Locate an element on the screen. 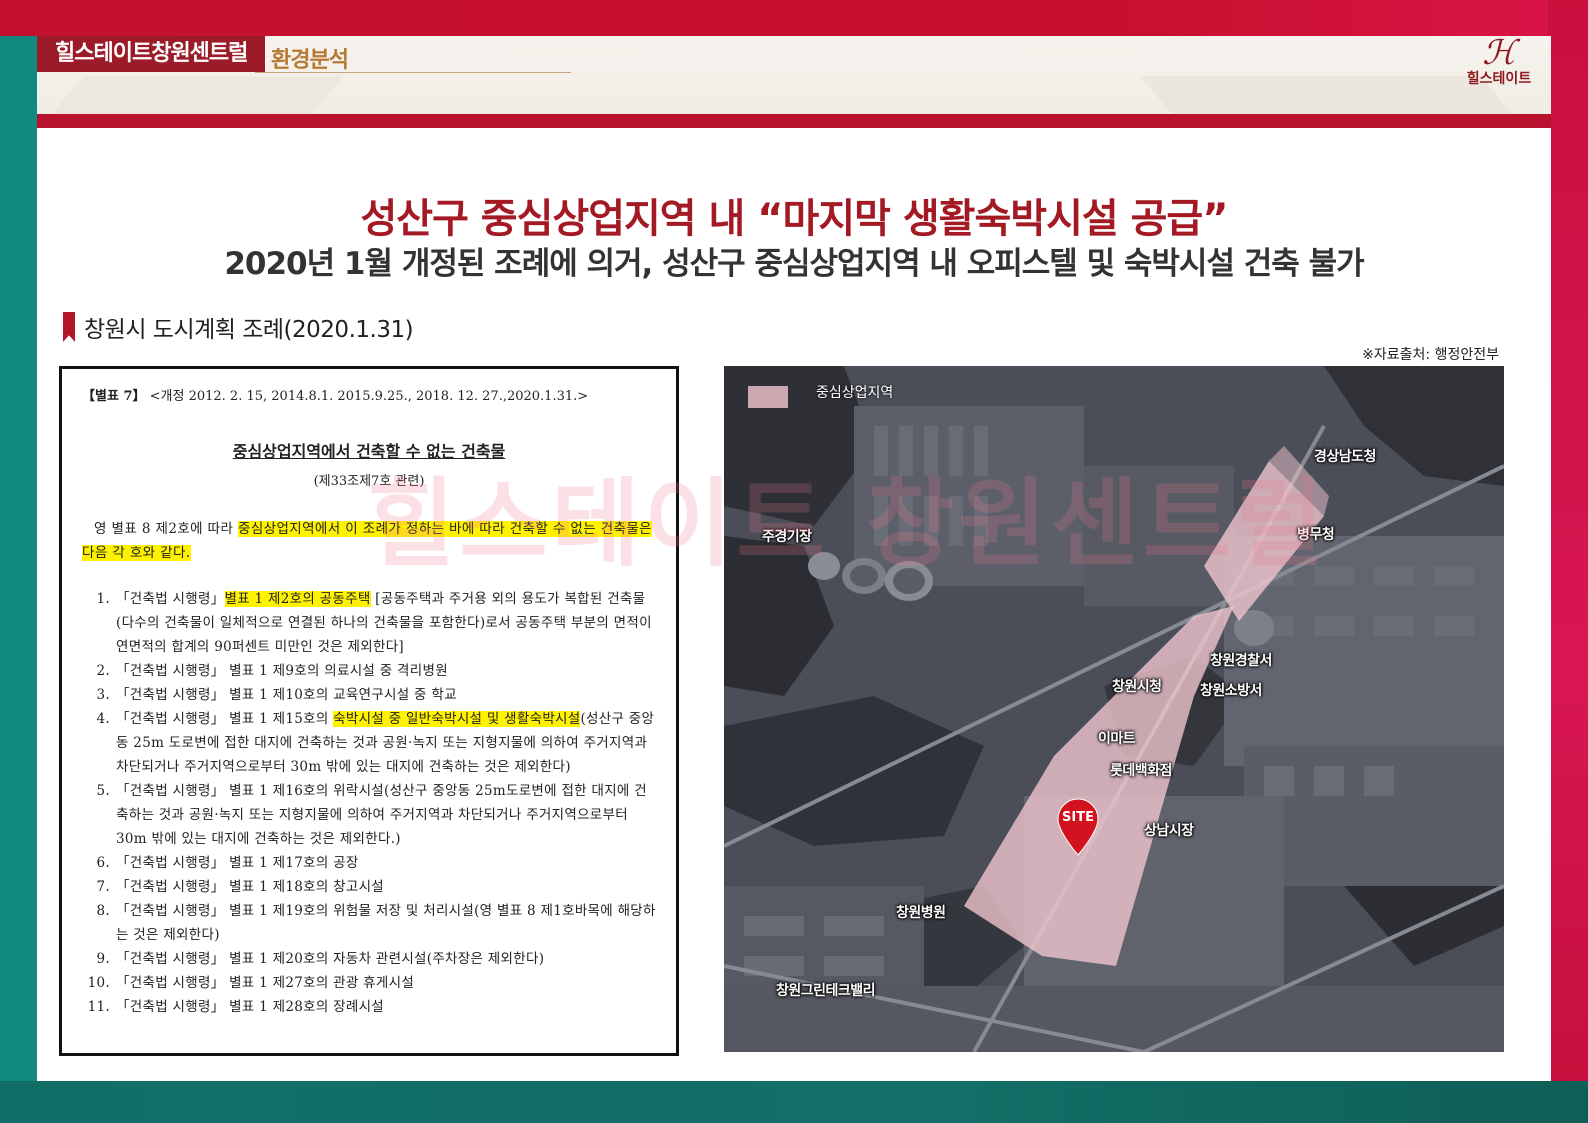 This screenshot has height=1123, width=1588. document-annex-label: 【별표 7】 is located at coordinates (114, 396).